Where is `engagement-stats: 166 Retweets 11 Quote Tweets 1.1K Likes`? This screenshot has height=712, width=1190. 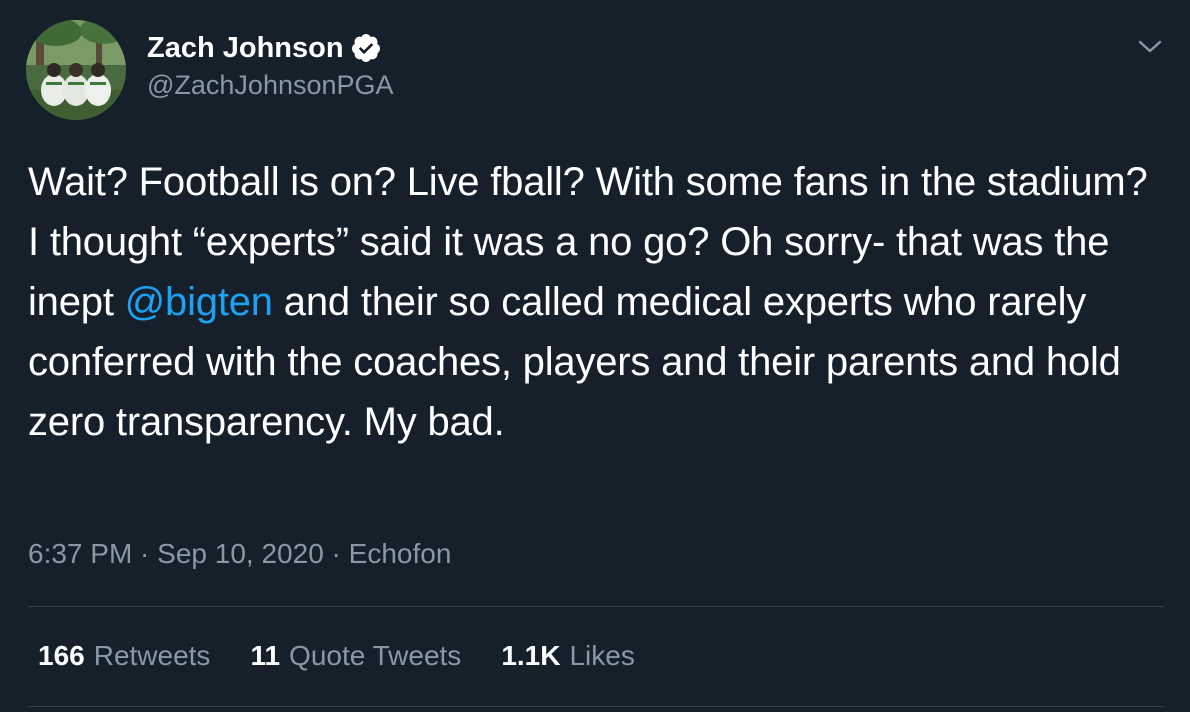 engagement-stats: 166 Retweets 11 Quote Tweets 1.1K Likes is located at coordinates (356, 656).